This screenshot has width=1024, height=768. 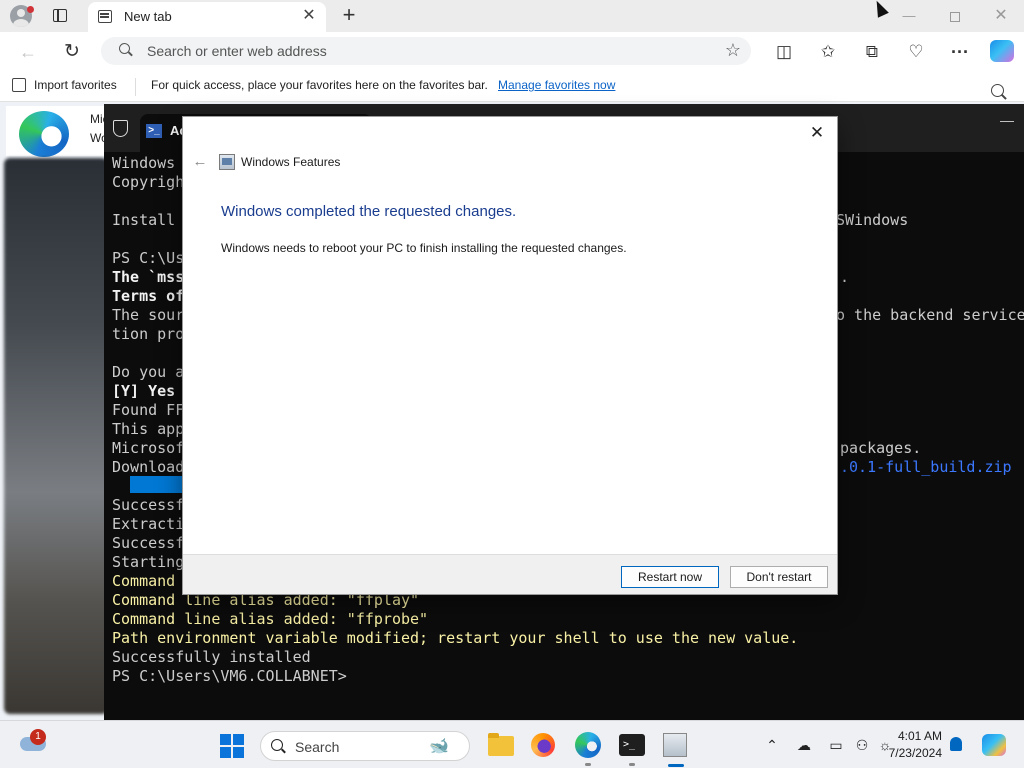 What do you see at coordinates (120, 128) in the screenshot?
I see `admin-shield-icon` at bounding box center [120, 128].